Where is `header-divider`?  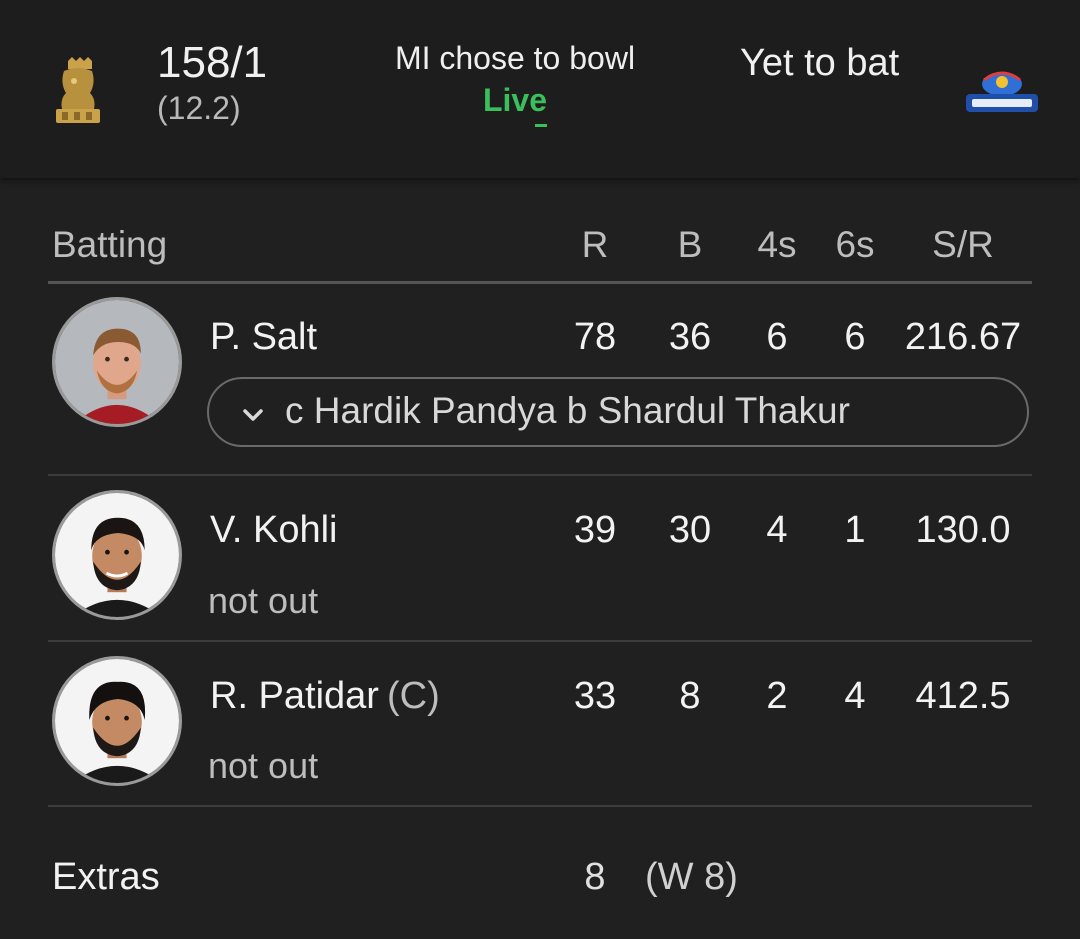 header-divider is located at coordinates (540, 282).